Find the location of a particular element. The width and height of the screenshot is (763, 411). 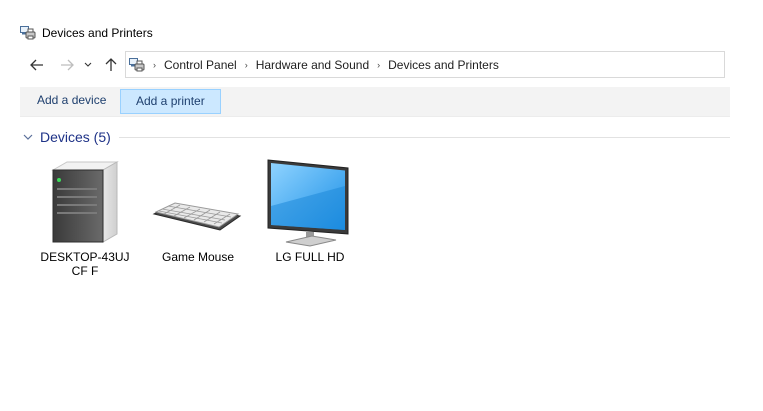

forward-button is located at coordinates (67, 65).